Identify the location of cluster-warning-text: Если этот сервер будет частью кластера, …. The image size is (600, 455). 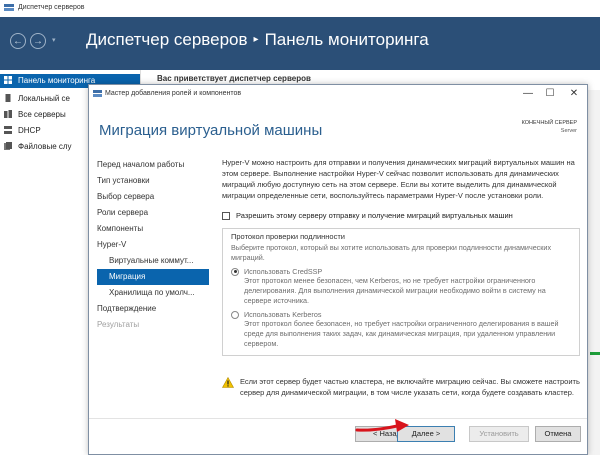
(410, 387).